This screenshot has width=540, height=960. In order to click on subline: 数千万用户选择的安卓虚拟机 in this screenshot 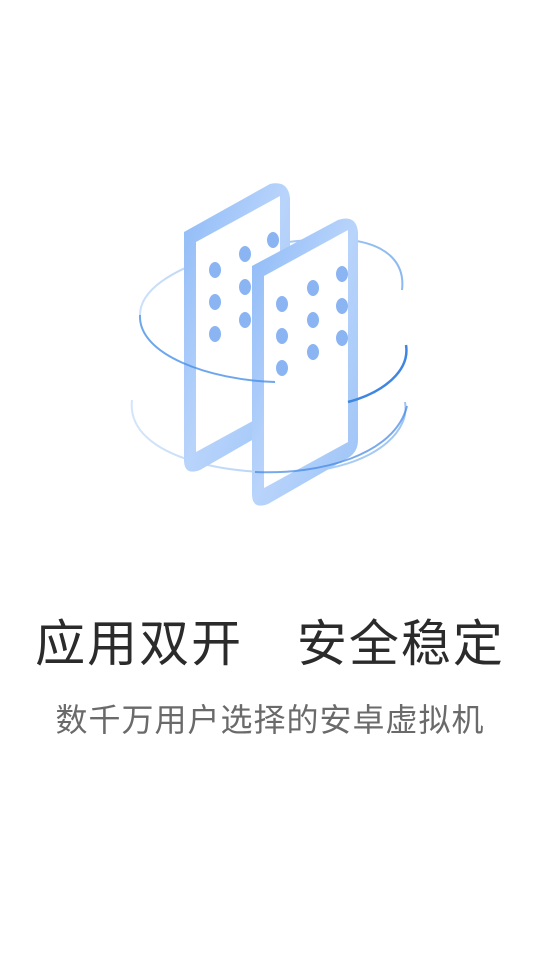, I will do `click(270, 720)`.